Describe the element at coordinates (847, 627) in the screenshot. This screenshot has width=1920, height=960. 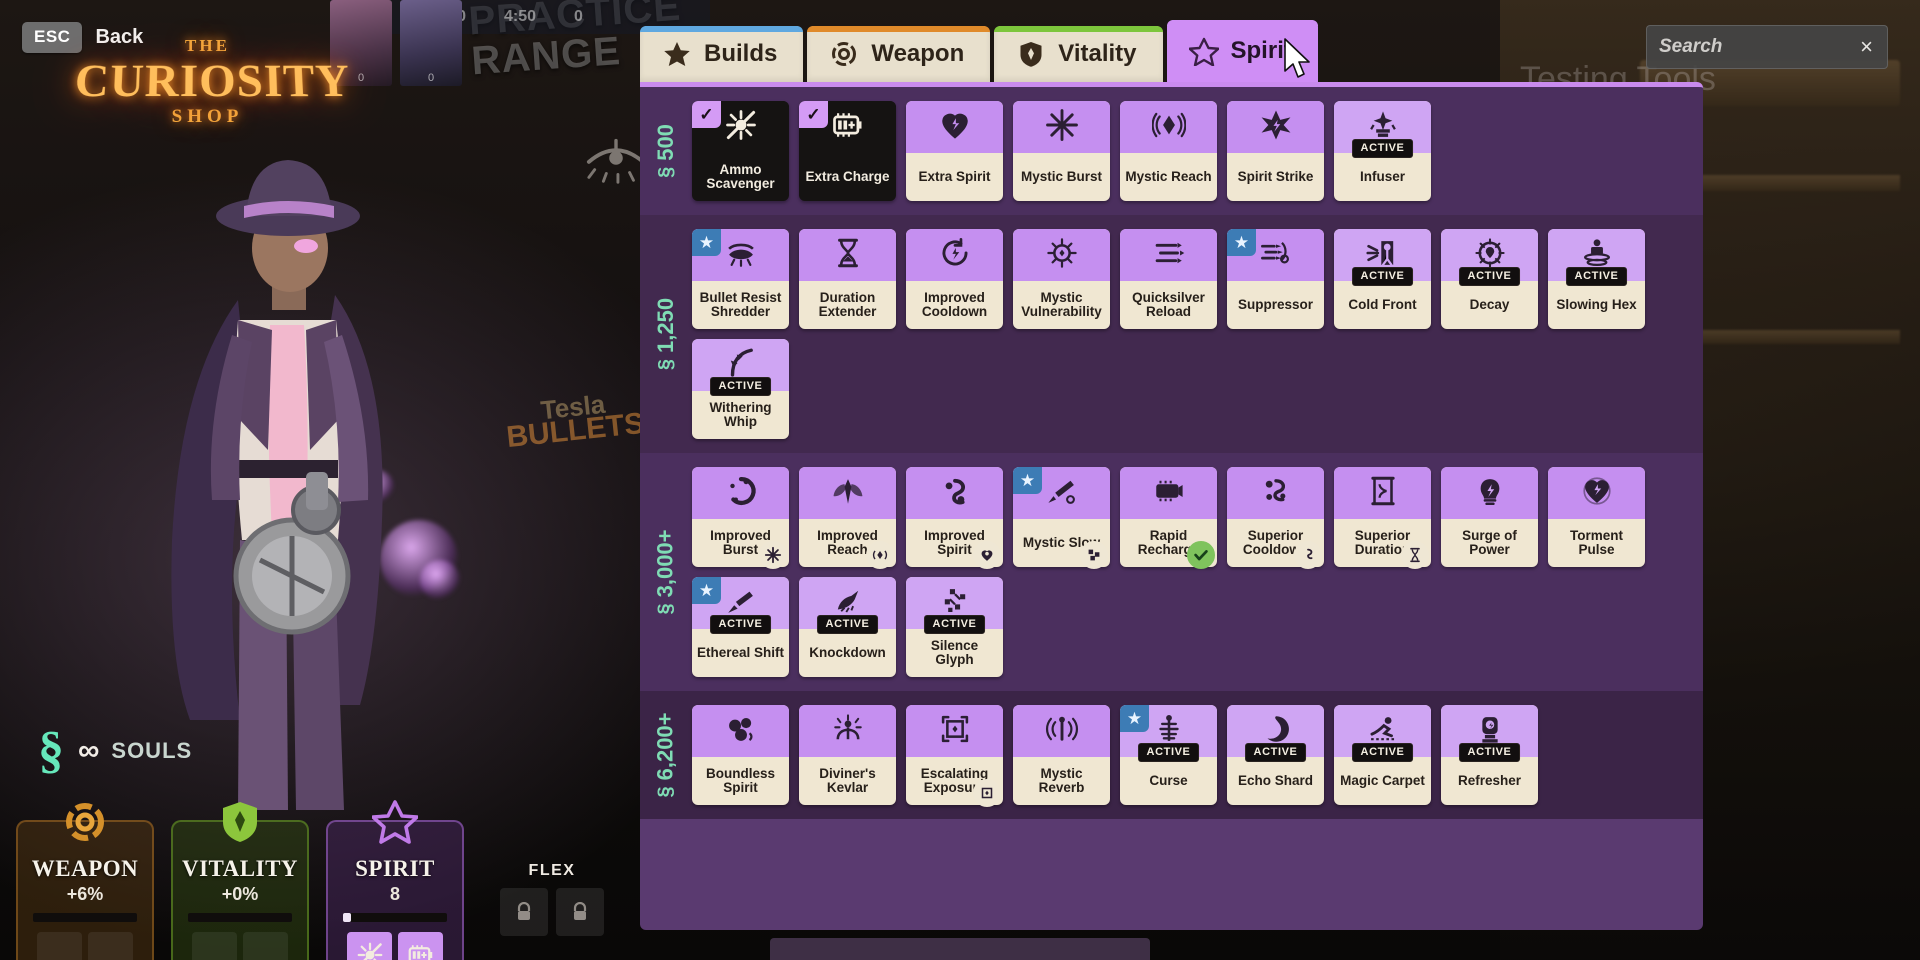
I see `item-card: ACTIVE Knockdown` at that location.